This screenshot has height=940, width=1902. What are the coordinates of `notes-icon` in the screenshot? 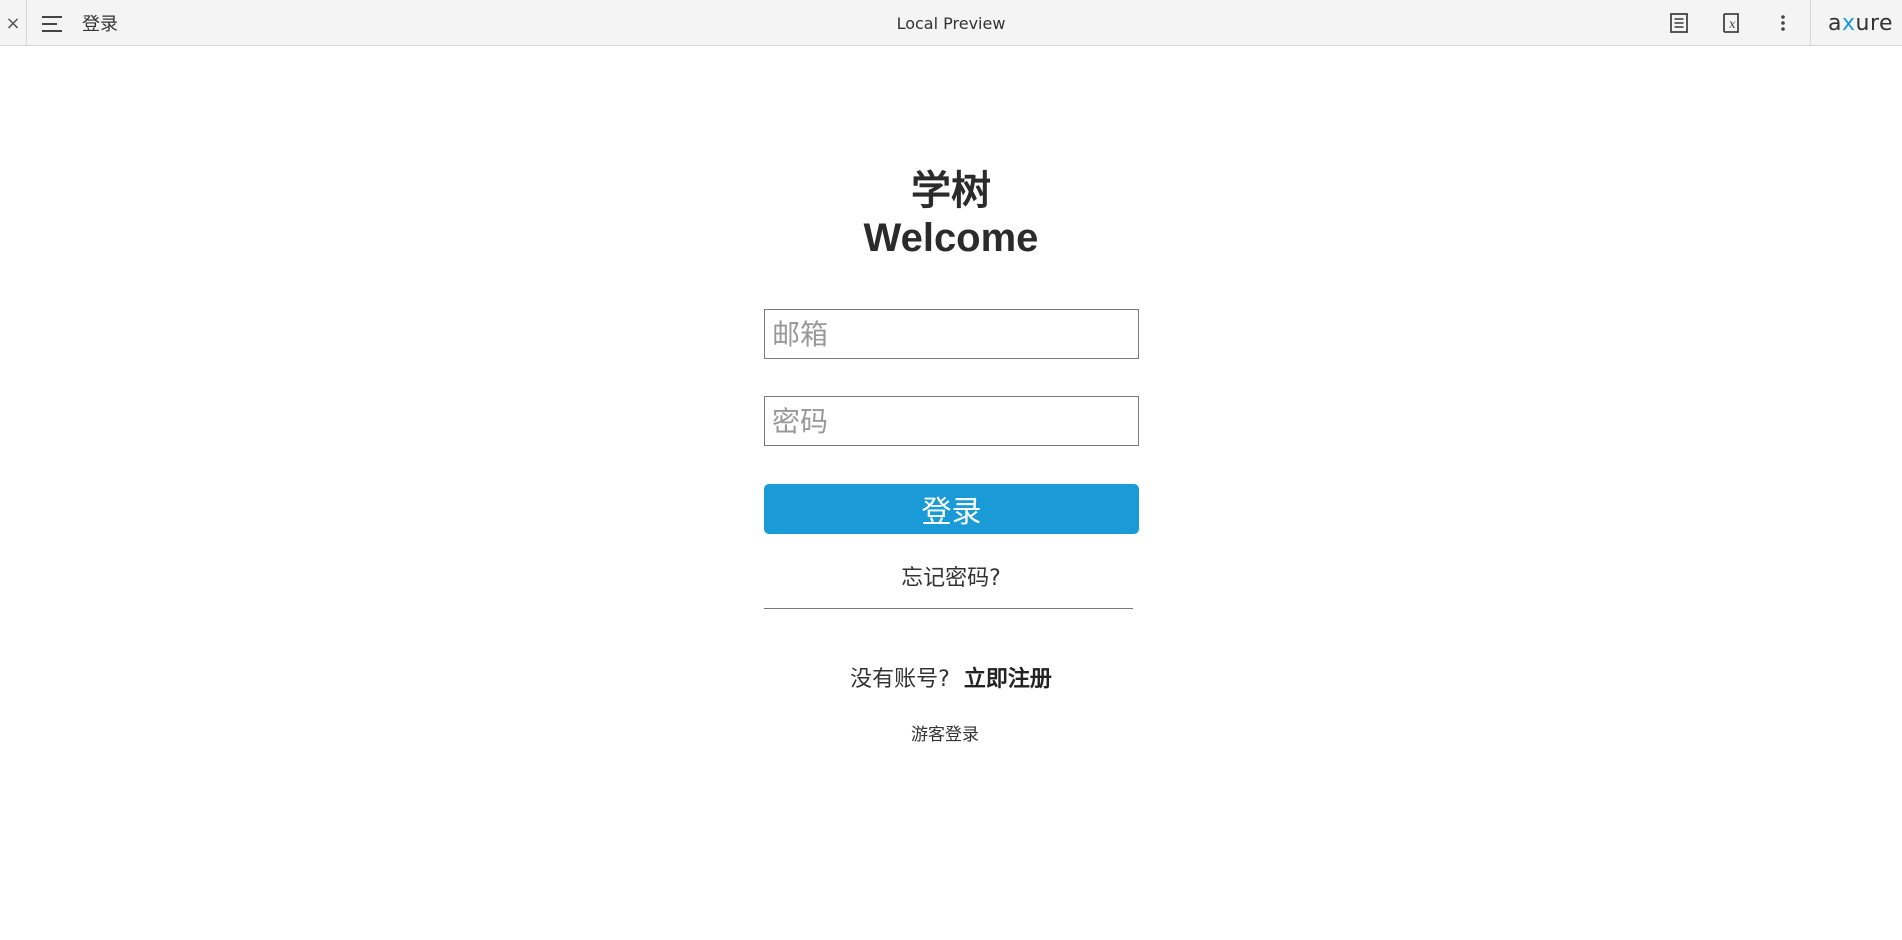 It's located at (1679, 23).